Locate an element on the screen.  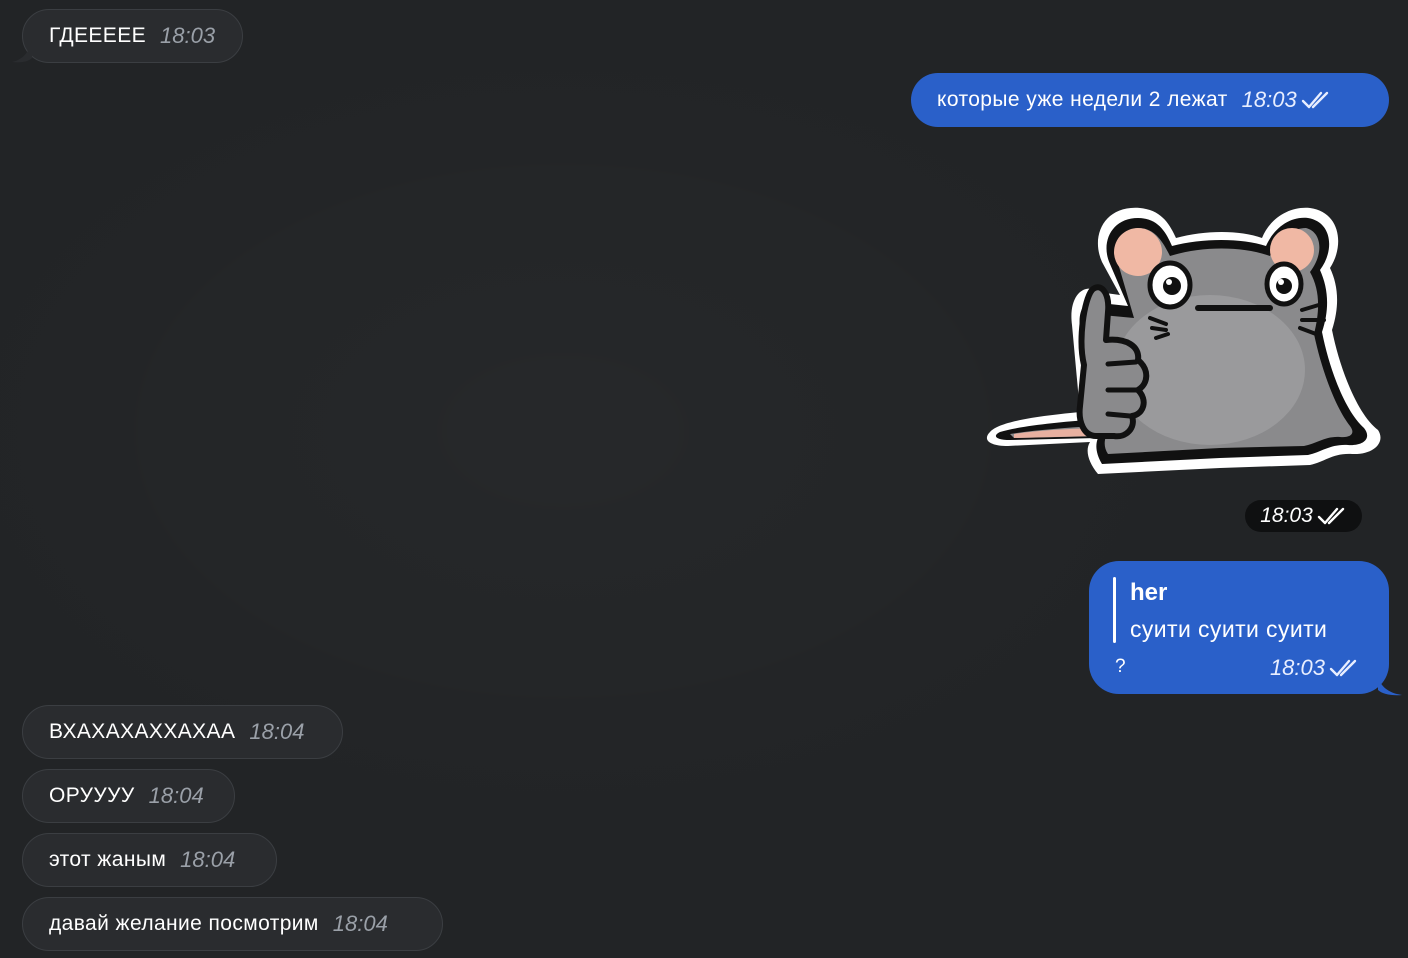
message-text: ВХАХАХАХХАХАА is located at coordinates (142, 731).